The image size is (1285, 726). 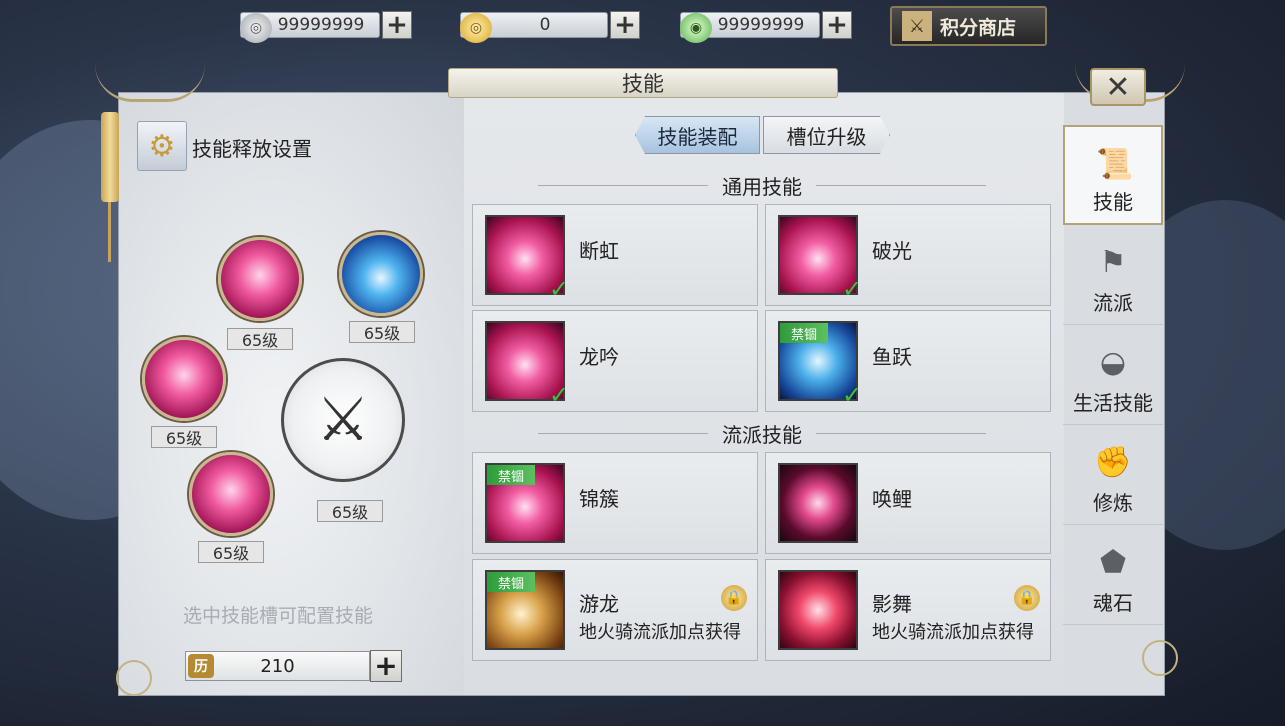 What do you see at coordinates (1113, 503) in the screenshot?
I see `nav-cultivation-label: 修炼` at bounding box center [1113, 503].